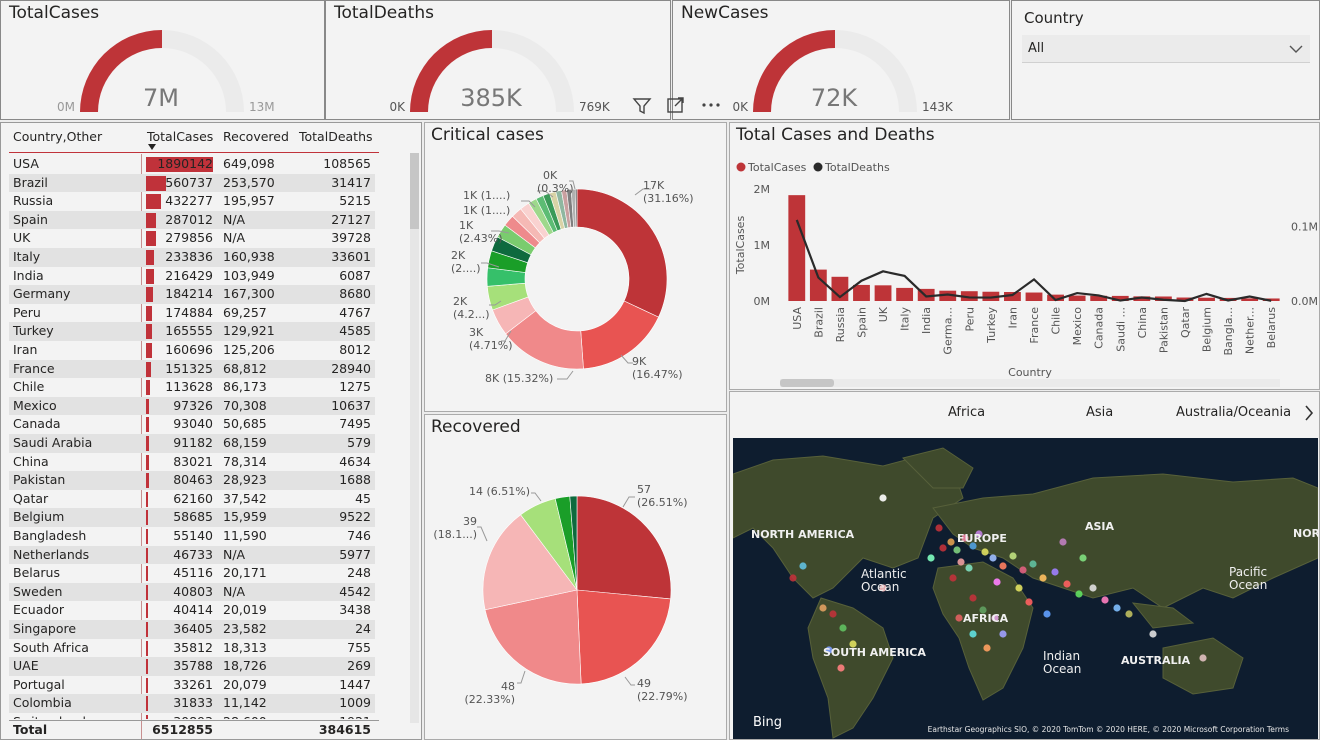 This screenshot has width=1320, height=740. I want to click on table-row: Russia 432277 195,957 5215, so click(192, 201).